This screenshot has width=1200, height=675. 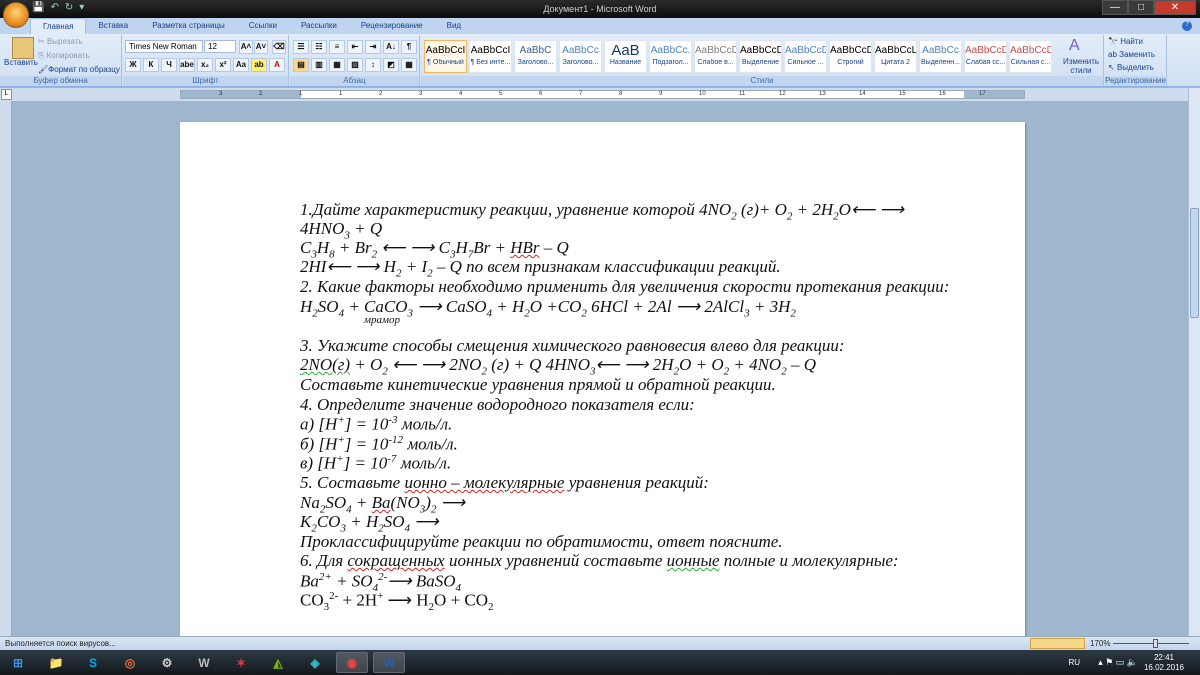 What do you see at coordinates (391, 65) in the screenshot?
I see `paragraph-button: ◩` at bounding box center [391, 65].